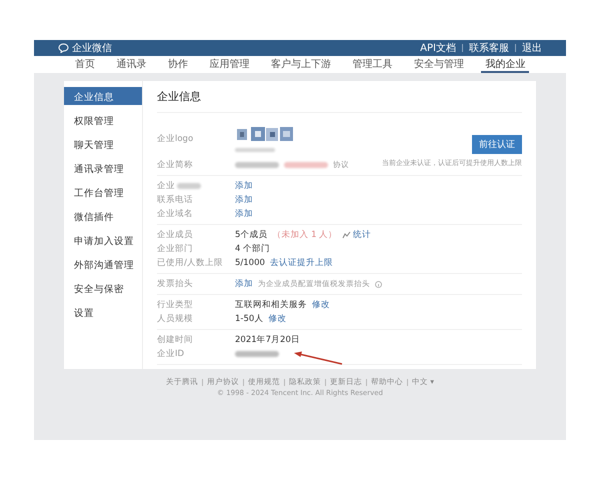  I want to click on field-label: 企业logo, so click(175, 139).